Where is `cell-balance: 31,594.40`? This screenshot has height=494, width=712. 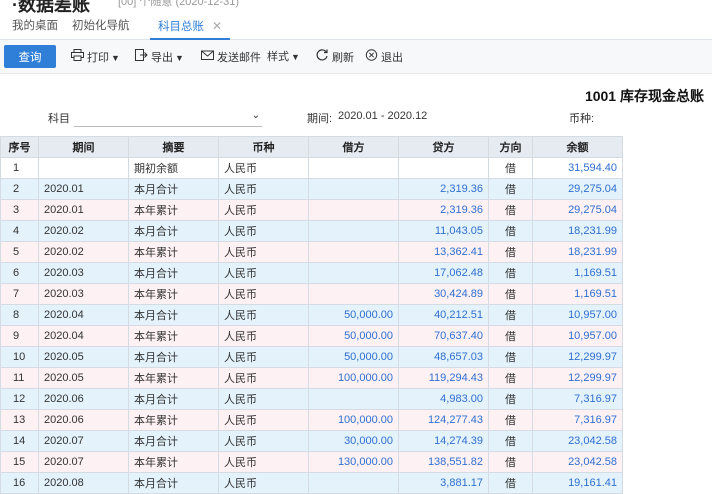 cell-balance: 31,594.40 is located at coordinates (577, 168).